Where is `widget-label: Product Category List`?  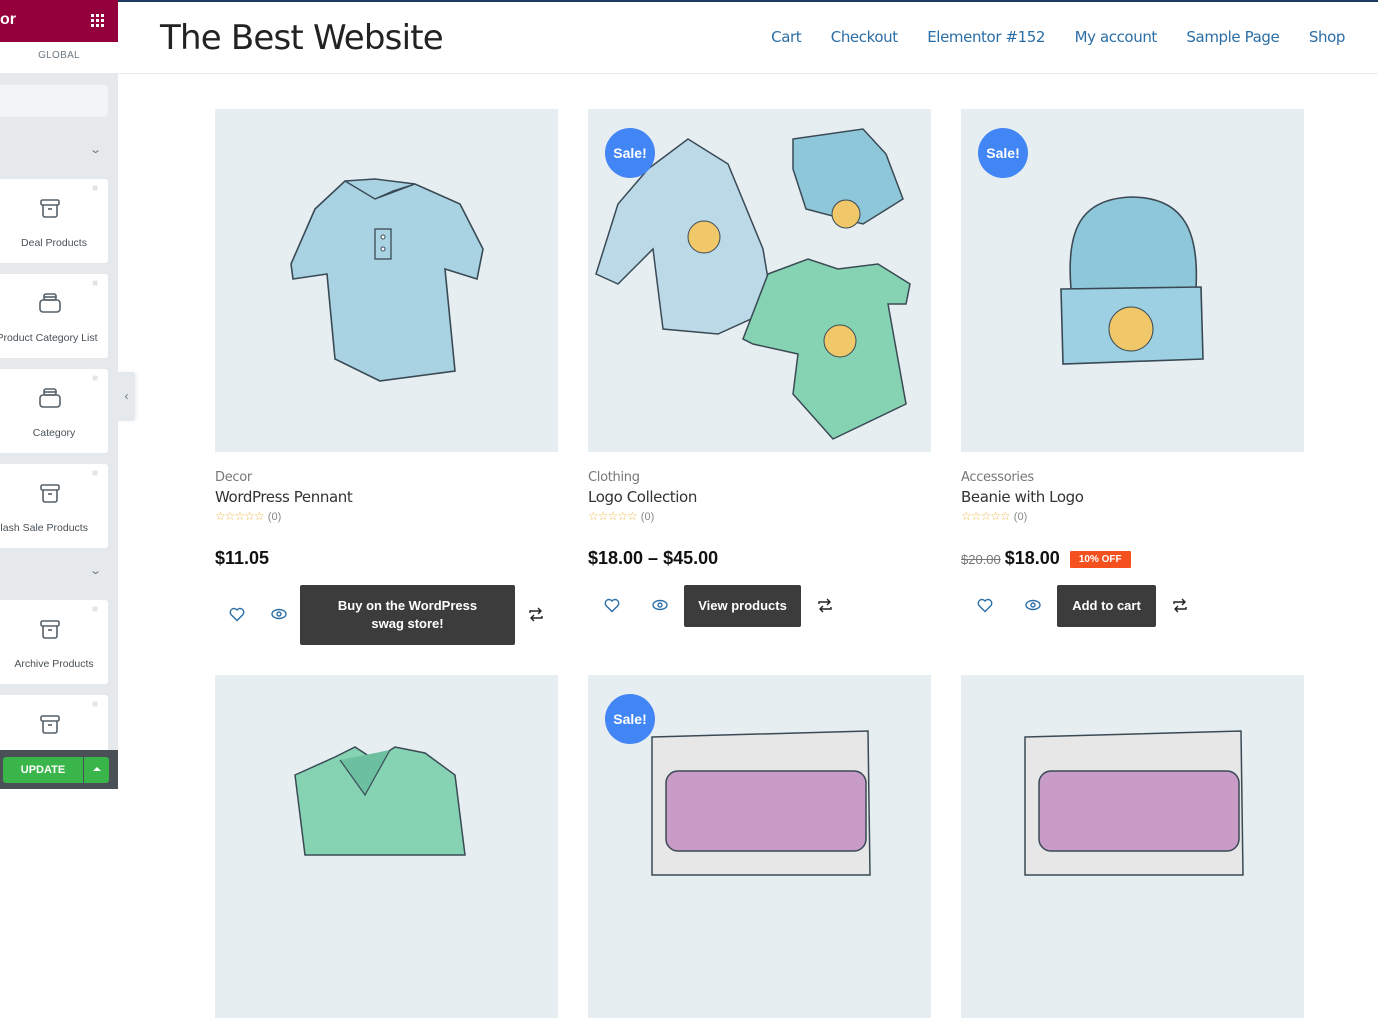 widget-label: Product Category List is located at coordinates (49, 338).